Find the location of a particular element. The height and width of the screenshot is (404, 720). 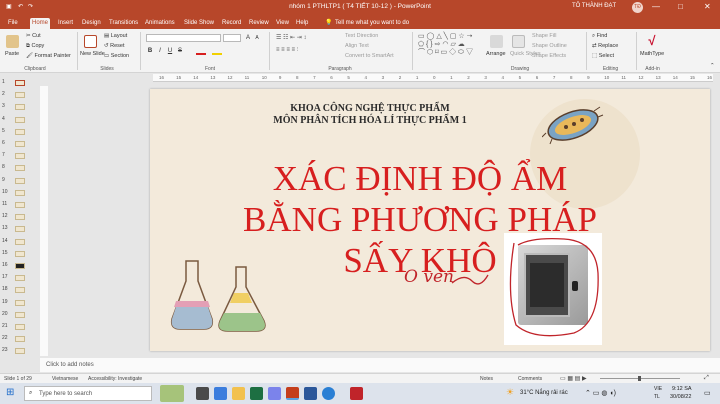

tab-animations: Animations is located at coordinates (160, 23).